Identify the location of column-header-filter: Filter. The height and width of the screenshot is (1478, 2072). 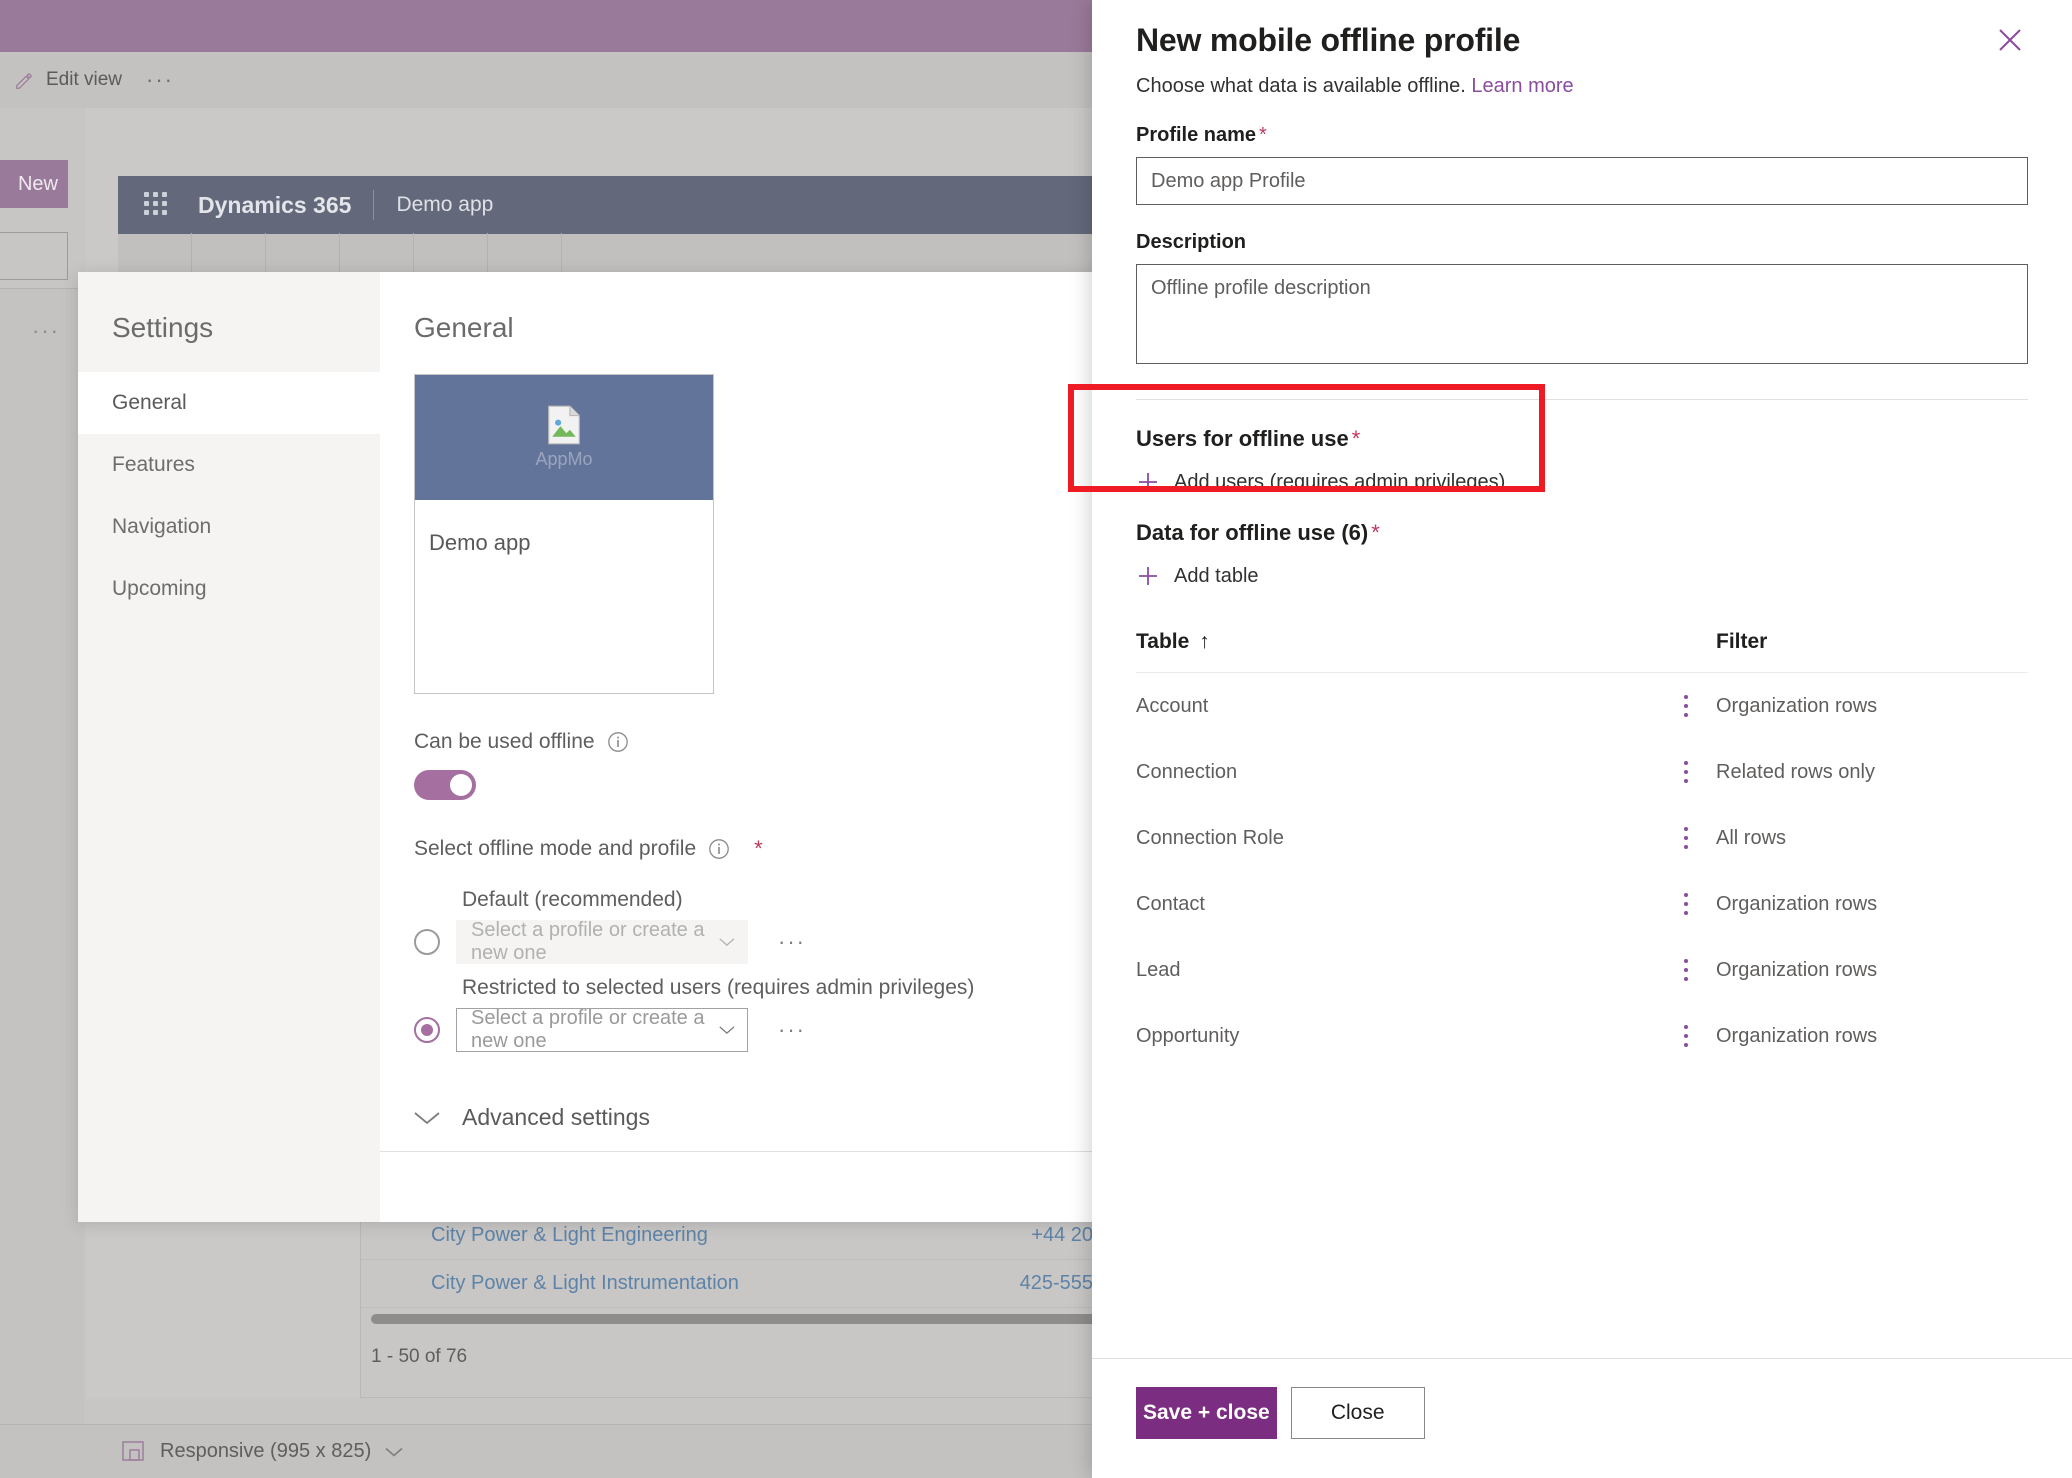
(1741, 642).